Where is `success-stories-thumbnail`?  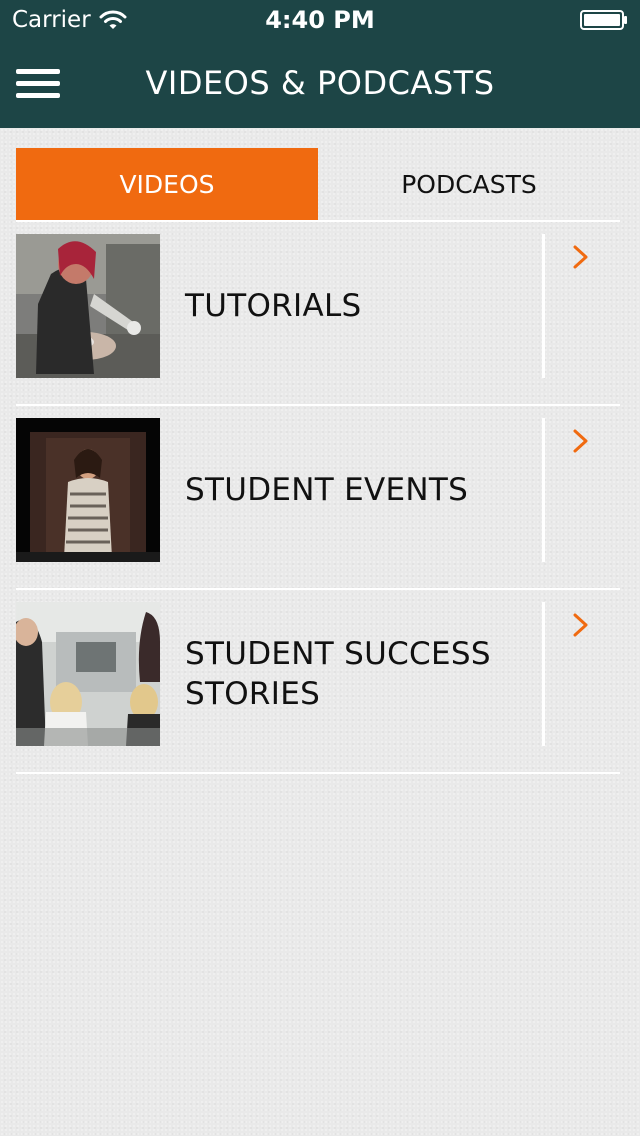 success-stories-thumbnail is located at coordinates (88, 674).